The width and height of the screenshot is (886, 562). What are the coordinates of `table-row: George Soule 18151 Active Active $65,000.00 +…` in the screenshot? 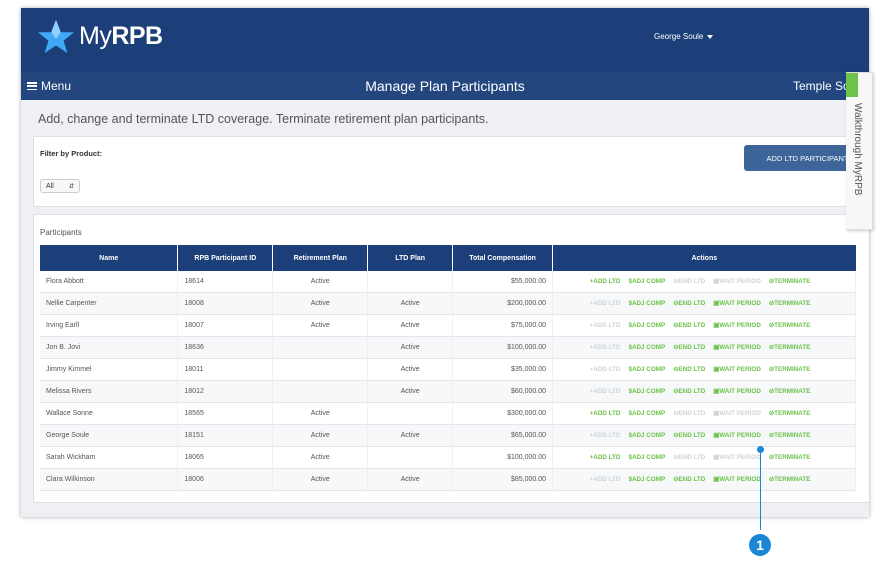 It's located at (448, 435).